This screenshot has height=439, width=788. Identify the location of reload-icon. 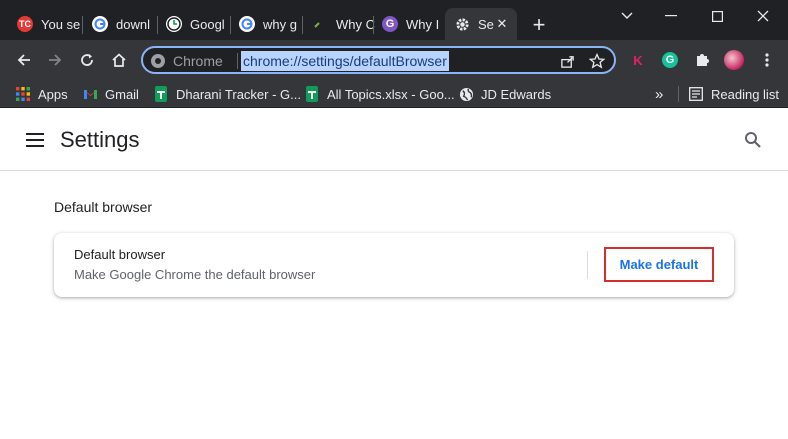
(87, 60).